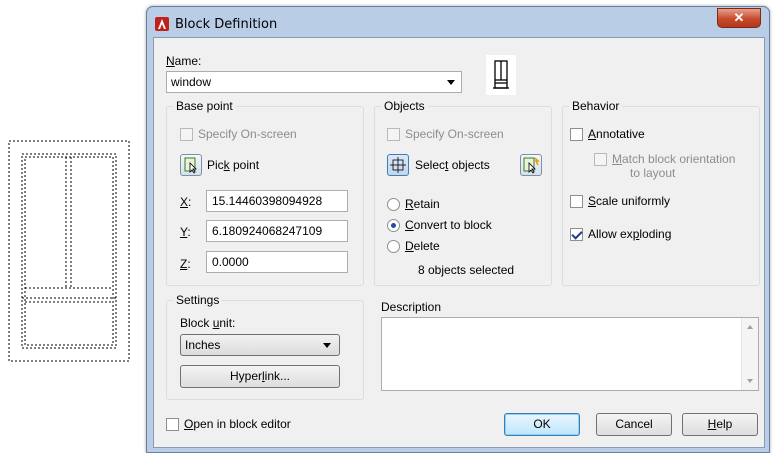  Describe the element at coordinates (600, 159) in the screenshot. I see `match-orientation-checkbox` at that location.